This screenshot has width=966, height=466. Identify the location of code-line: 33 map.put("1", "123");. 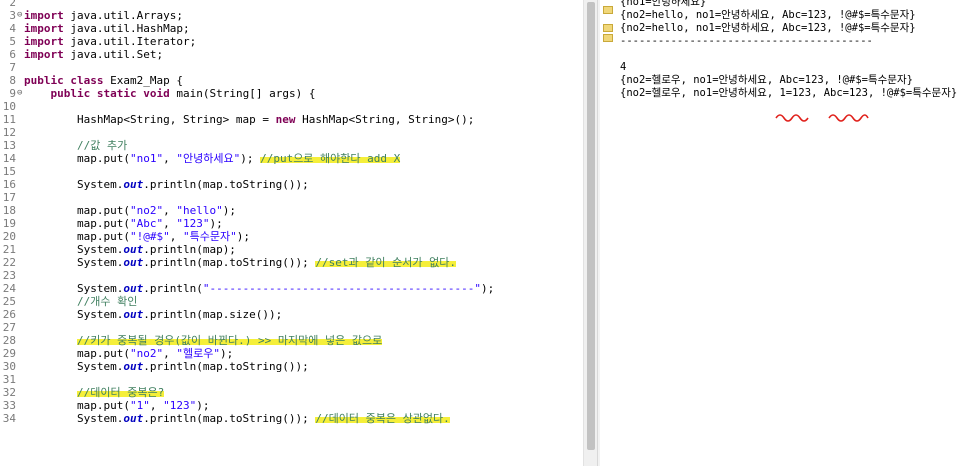
(291, 405).